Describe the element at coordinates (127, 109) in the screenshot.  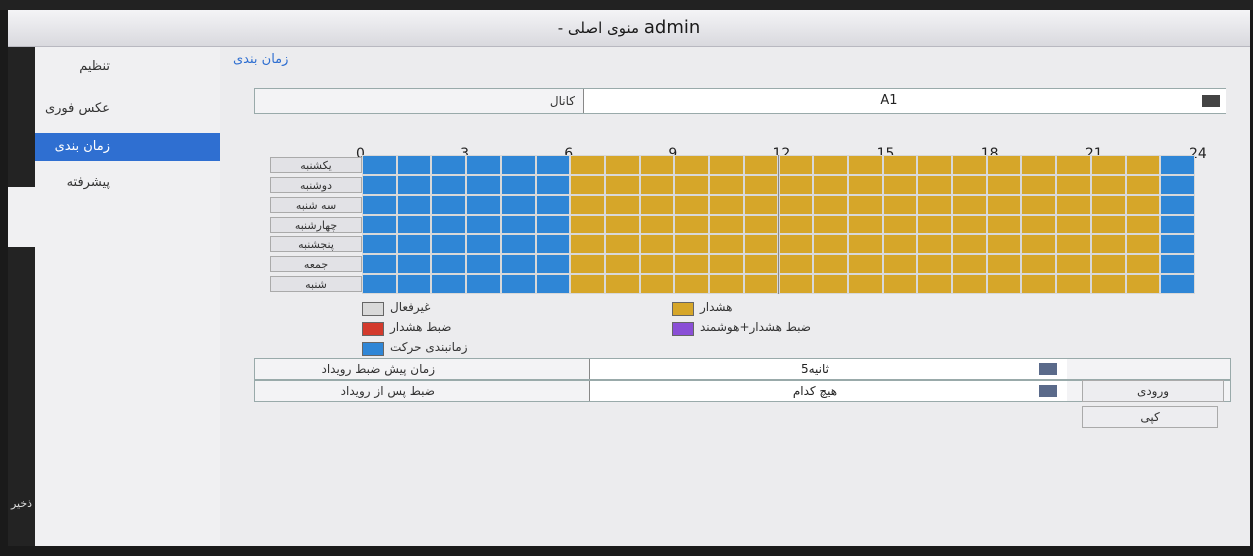
I see `sidebar-item-snapshot: عکس فوری` at that location.